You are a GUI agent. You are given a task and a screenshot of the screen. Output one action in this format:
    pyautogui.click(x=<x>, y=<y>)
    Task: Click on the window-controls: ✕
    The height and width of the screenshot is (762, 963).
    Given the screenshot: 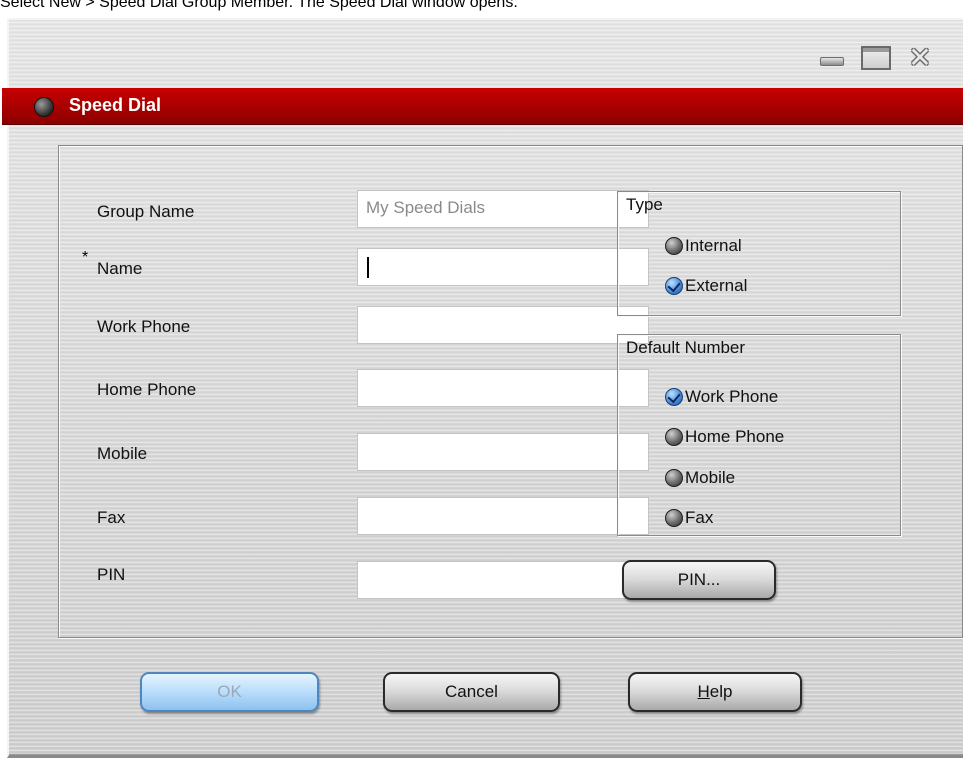 What is the action you would take?
    pyautogui.click(x=876, y=58)
    